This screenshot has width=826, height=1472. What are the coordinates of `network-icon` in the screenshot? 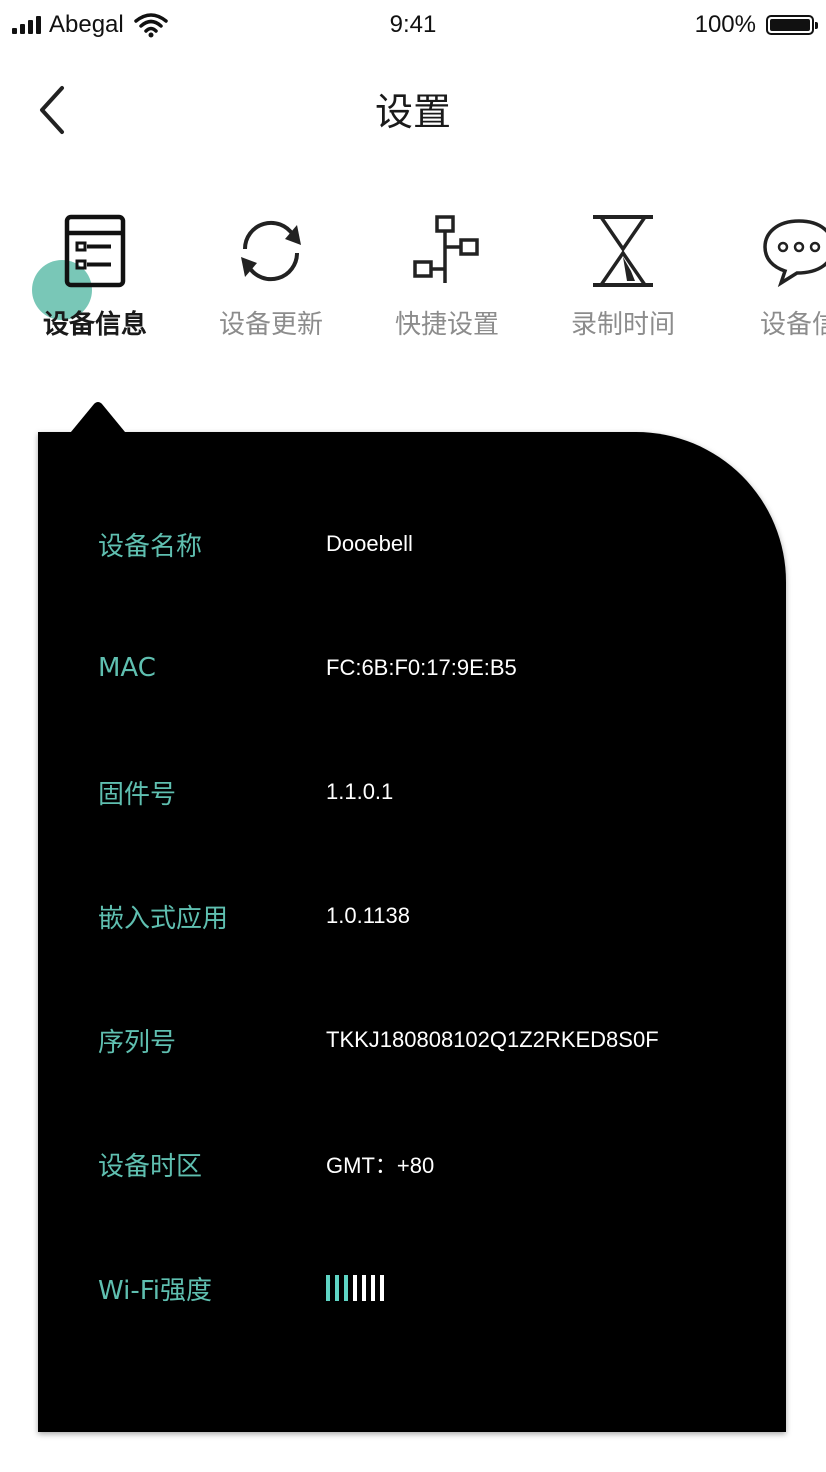 It's located at (447, 251).